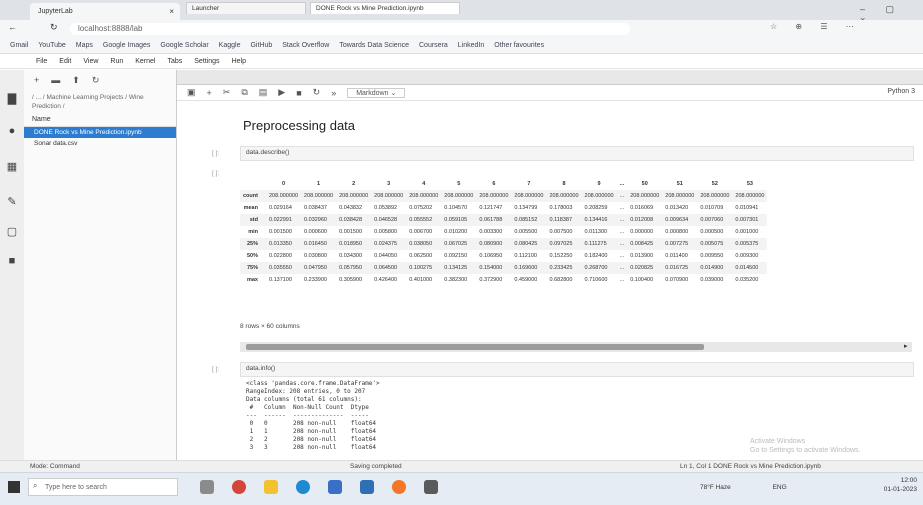 The height and width of the screenshot is (505, 923). What do you see at coordinates (41, 61) in the screenshot?
I see `menu-file: File` at bounding box center [41, 61].